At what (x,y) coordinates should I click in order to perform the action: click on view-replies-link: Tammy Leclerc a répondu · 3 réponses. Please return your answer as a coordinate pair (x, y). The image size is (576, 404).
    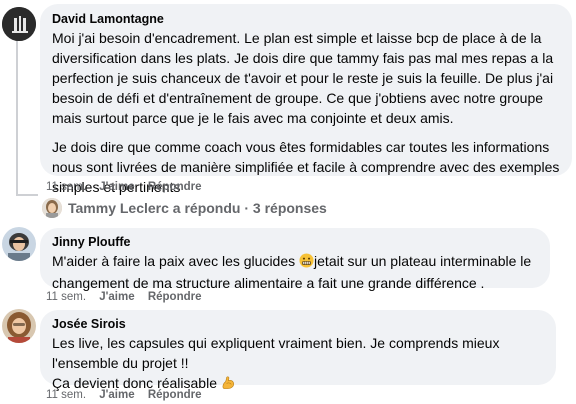
    Looking at the image, I should click on (184, 208).